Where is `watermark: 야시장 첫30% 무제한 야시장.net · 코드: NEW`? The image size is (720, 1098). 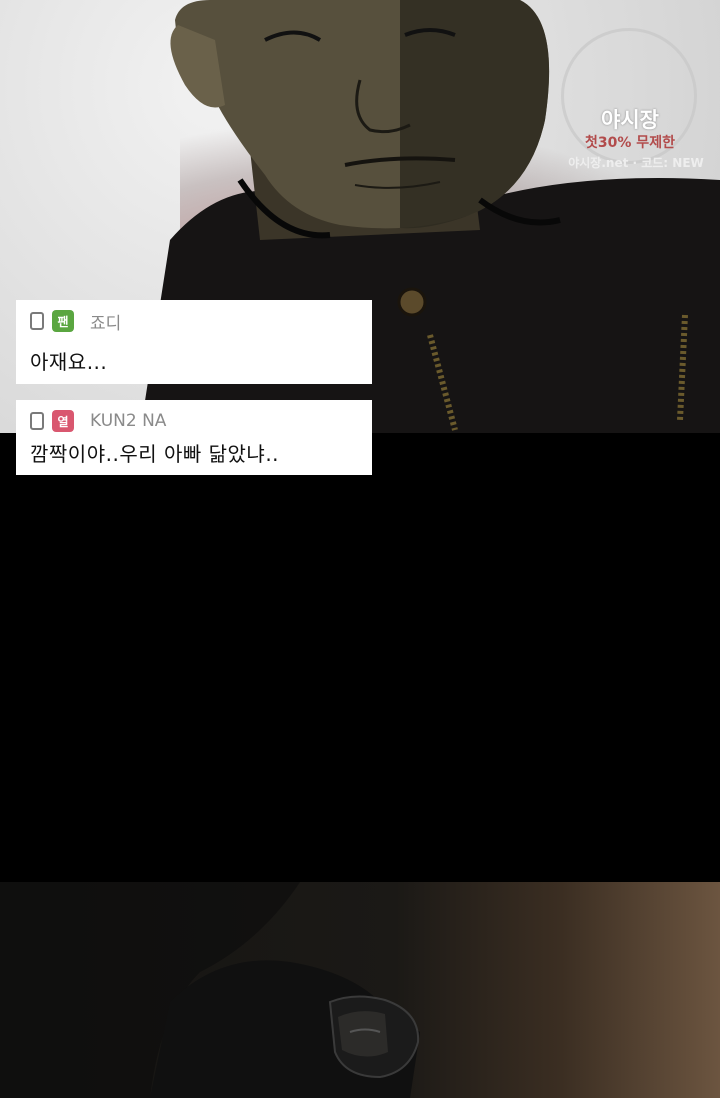 watermark: 야시장 첫30% 무제한 야시장.net · 코드: NEW is located at coordinates (630, 99).